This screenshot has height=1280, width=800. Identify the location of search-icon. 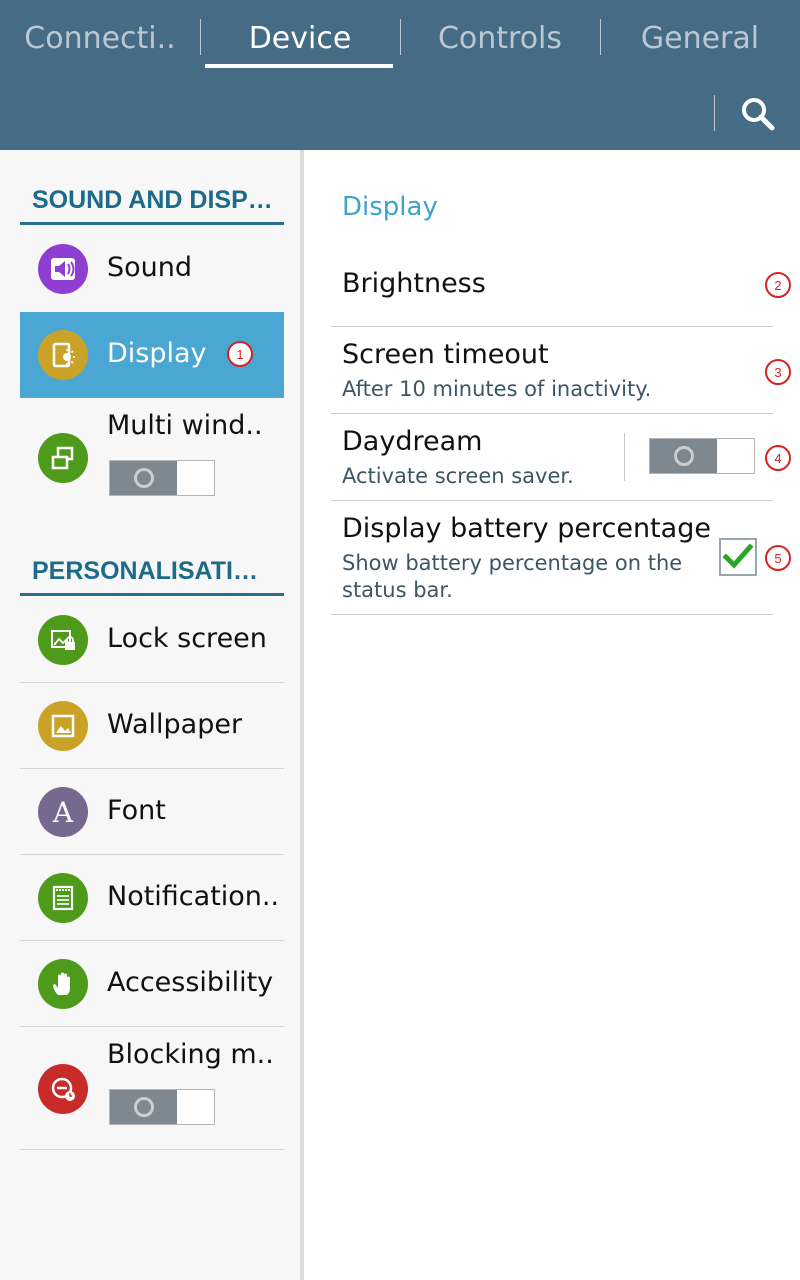
(758, 114).